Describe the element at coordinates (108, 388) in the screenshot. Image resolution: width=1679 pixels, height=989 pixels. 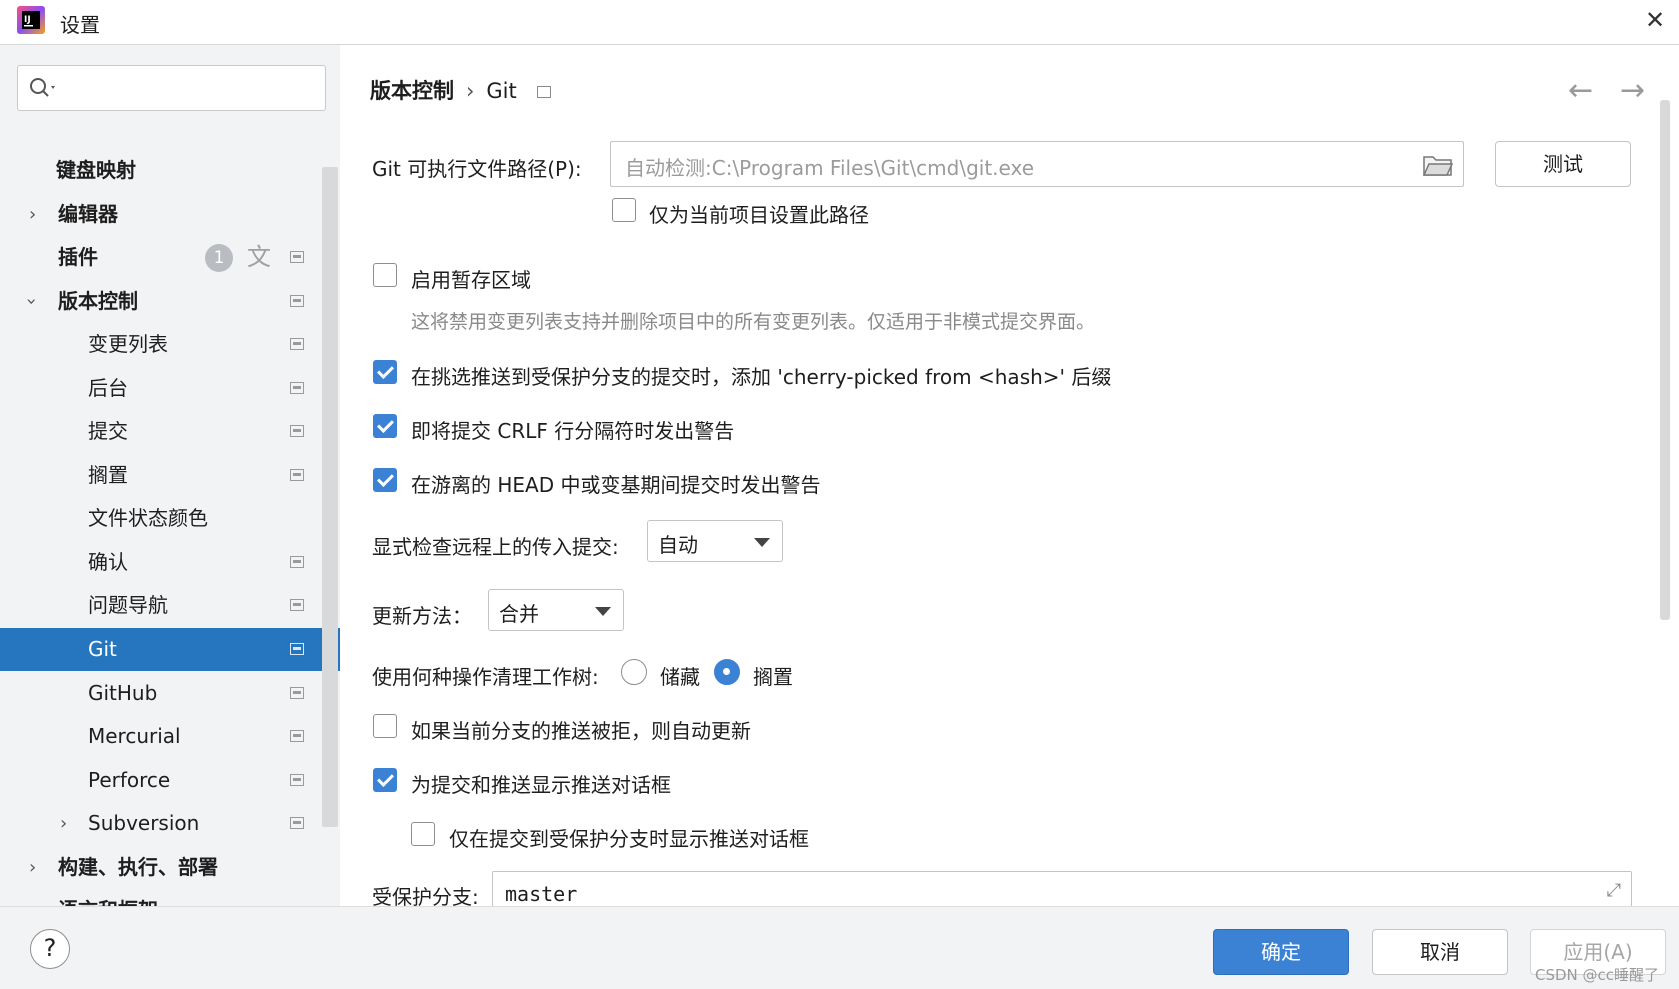
I see `sidebar-item-label: 后台` at that location.